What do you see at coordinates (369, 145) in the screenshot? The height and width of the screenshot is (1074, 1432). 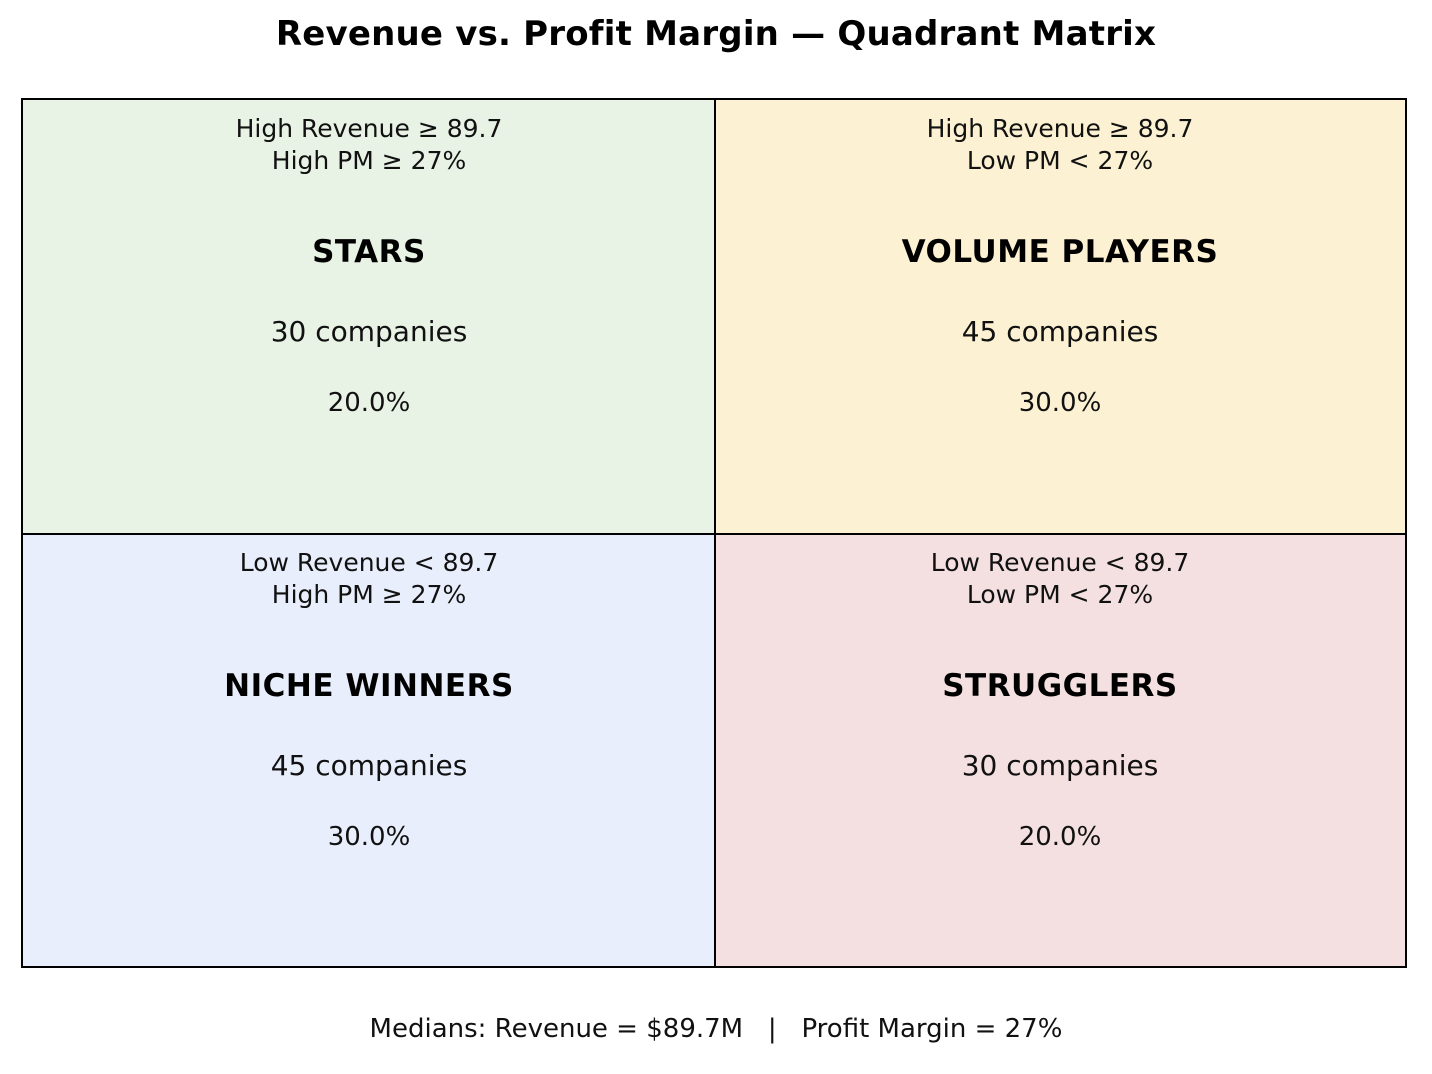 I see `quadrant-condition: High Revenue ≥ 89.7 High PM ≥ 27%` at bounding box center [369, 145].